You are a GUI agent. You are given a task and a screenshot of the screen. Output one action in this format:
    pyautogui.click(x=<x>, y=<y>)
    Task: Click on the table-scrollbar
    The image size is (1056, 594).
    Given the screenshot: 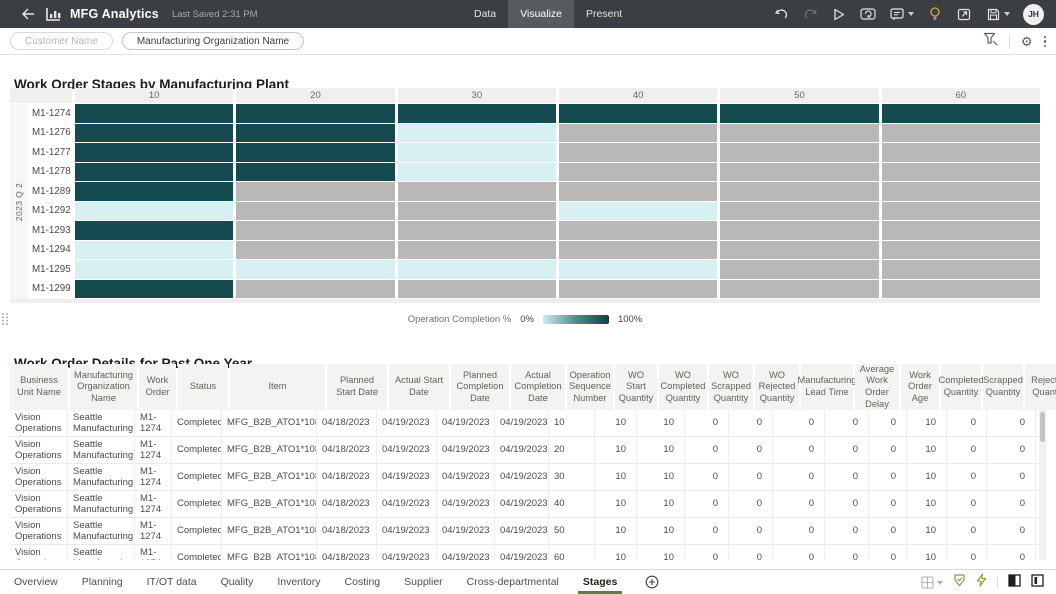 What is the action you would take?
    pyautogui.click(x=1042, y=485)
    